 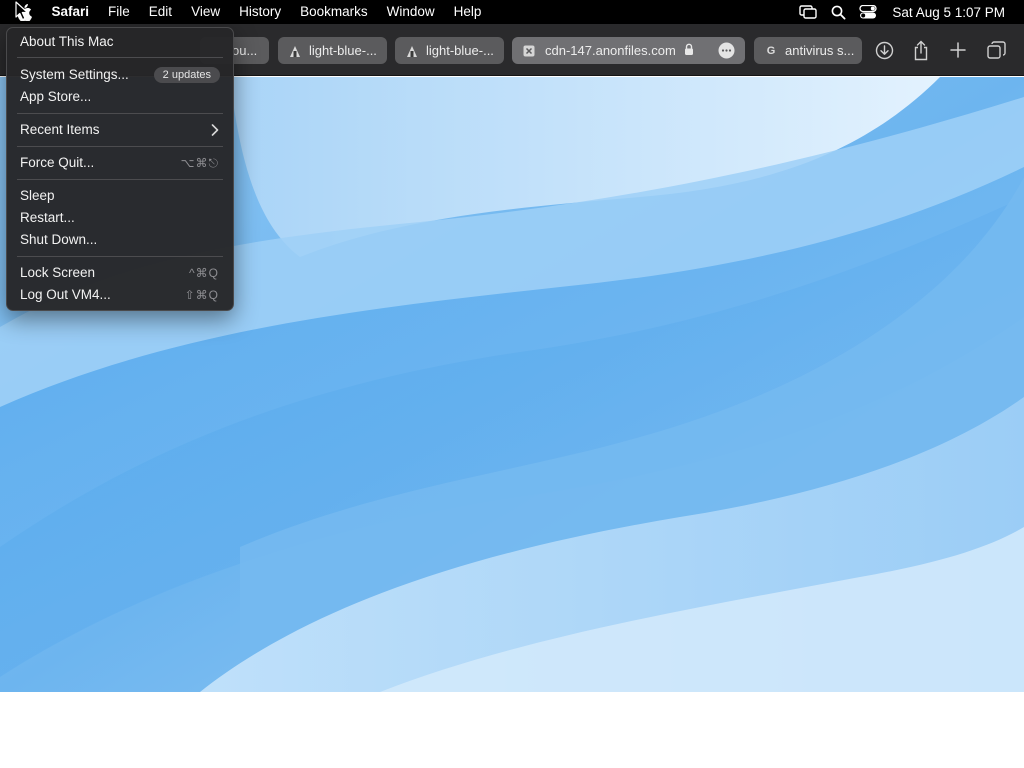 I want to click on menu-edit: Edit, so click(x=160, y=12).